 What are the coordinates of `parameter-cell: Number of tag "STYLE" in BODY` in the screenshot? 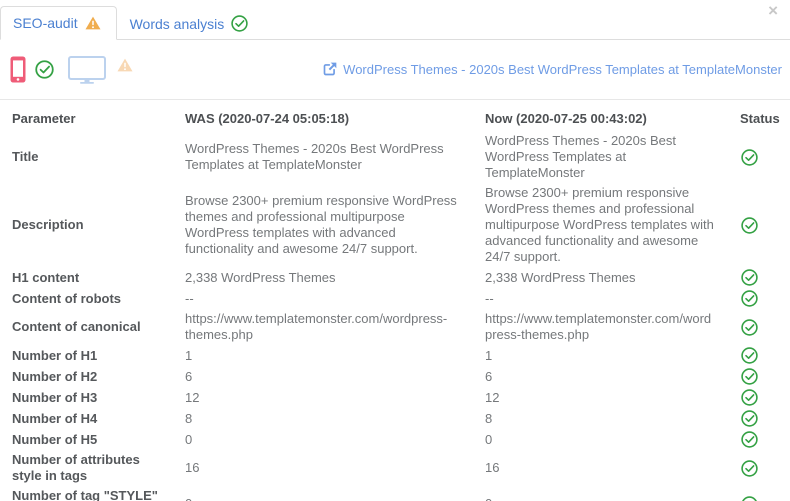 It's located at (85, 494).